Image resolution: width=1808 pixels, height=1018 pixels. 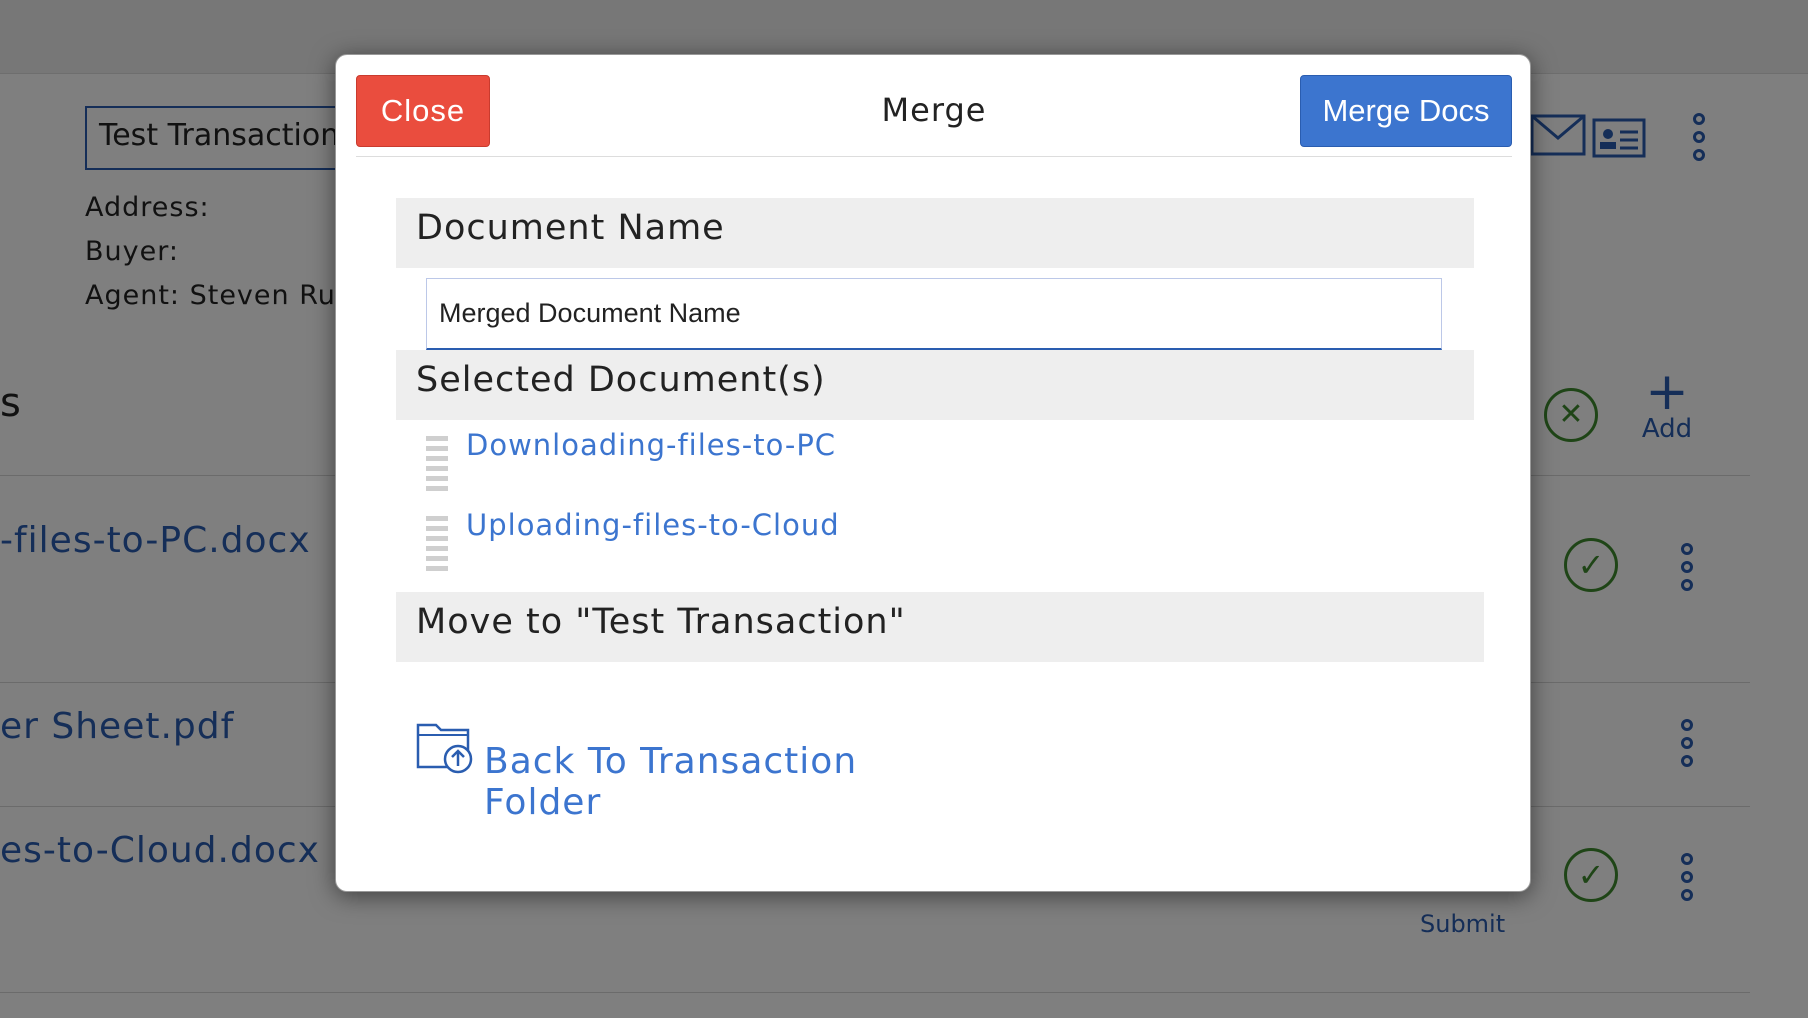 What do you see at coordinates (653, 525) in the screenshot?
I see `selected-document-link: Uploading-files-to-Cloud` at bounding box center [653, 525].